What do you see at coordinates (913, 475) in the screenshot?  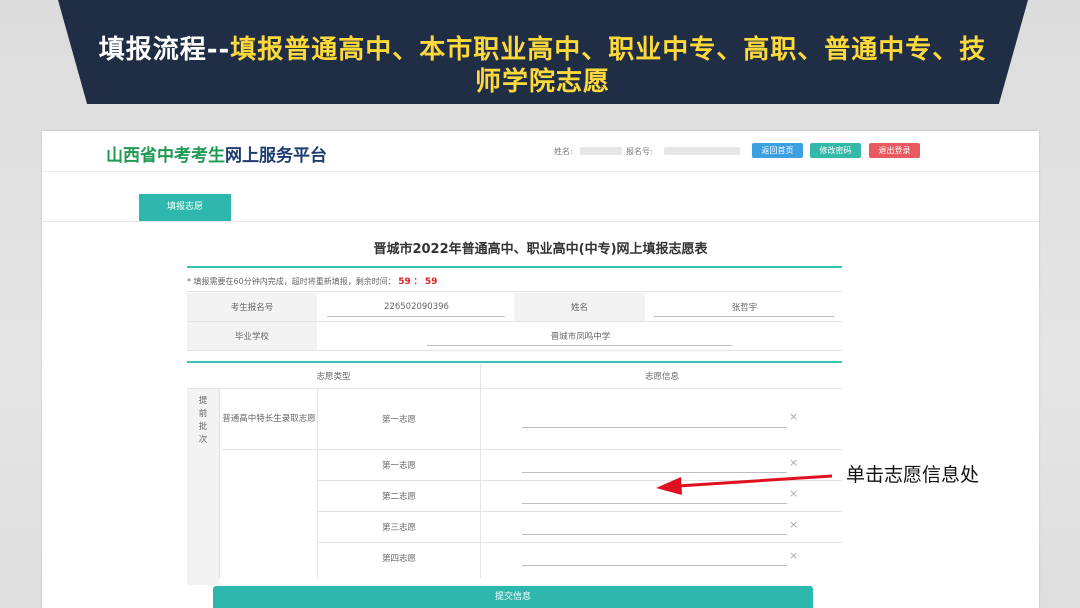 I see `annotation-label: 单击志愿信息处` at bounding box center [913, 475].